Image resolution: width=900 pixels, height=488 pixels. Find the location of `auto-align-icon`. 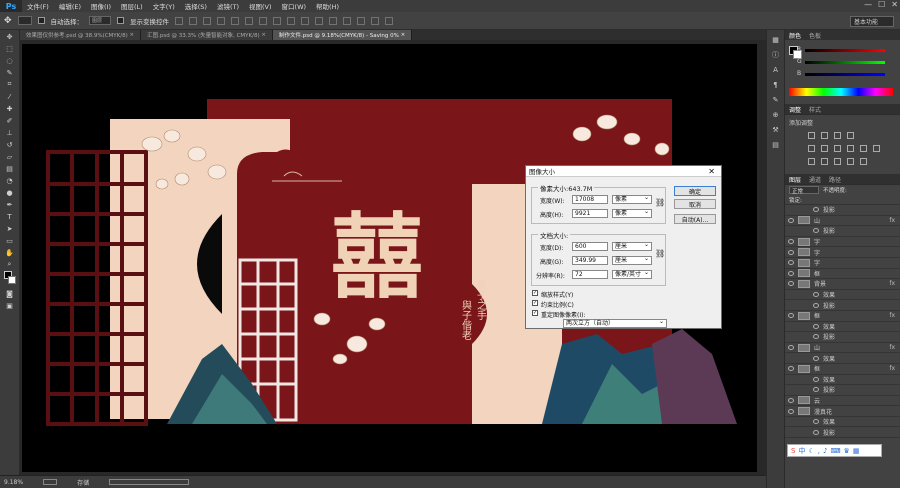

auto-align-icon is located at coordinates (347, 20).